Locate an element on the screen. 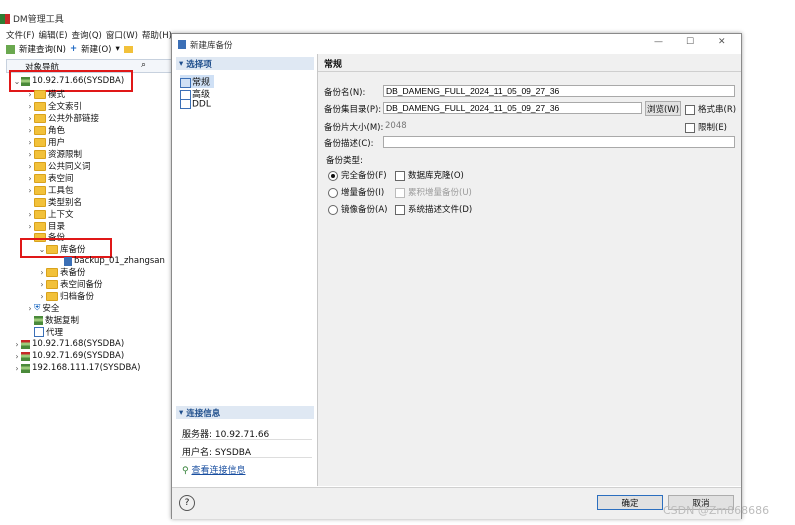 This screenshot has width=795, height=525. menu-query: 查询(Q) is located at coordinates (87, 35).